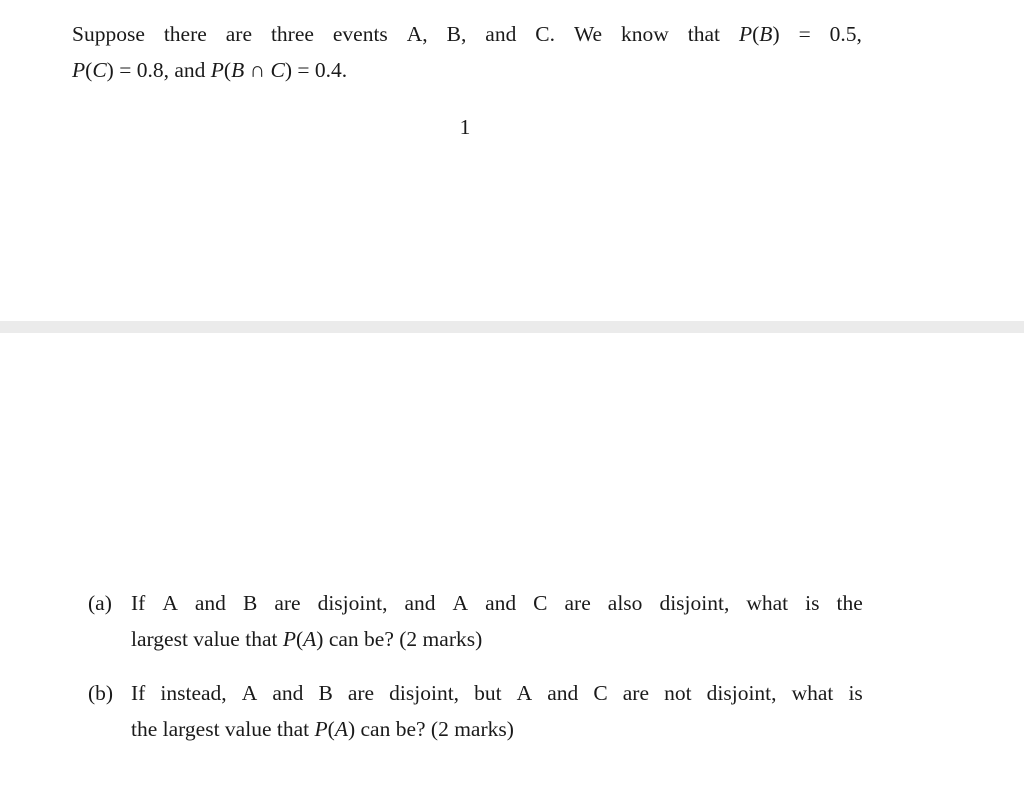  Describe the element at coordinates (360, 34) in the screenshot. I see `word: events` at that location.